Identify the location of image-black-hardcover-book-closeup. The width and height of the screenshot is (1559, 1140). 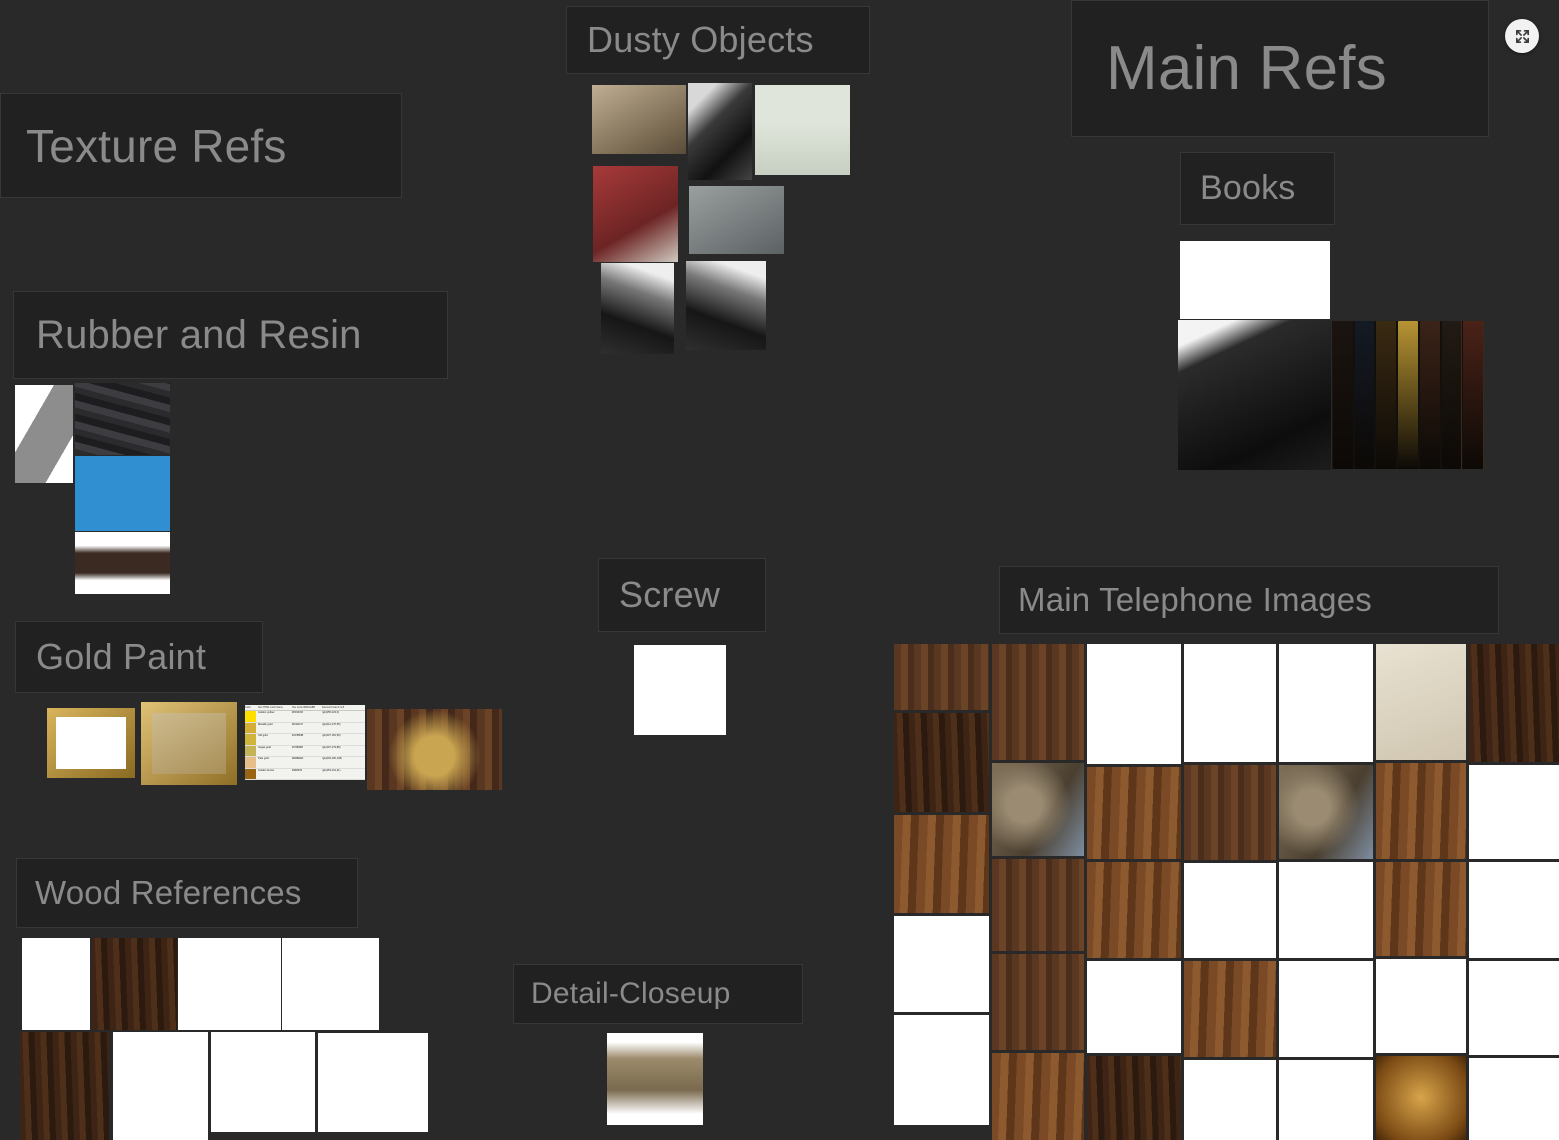
(1254, 395).